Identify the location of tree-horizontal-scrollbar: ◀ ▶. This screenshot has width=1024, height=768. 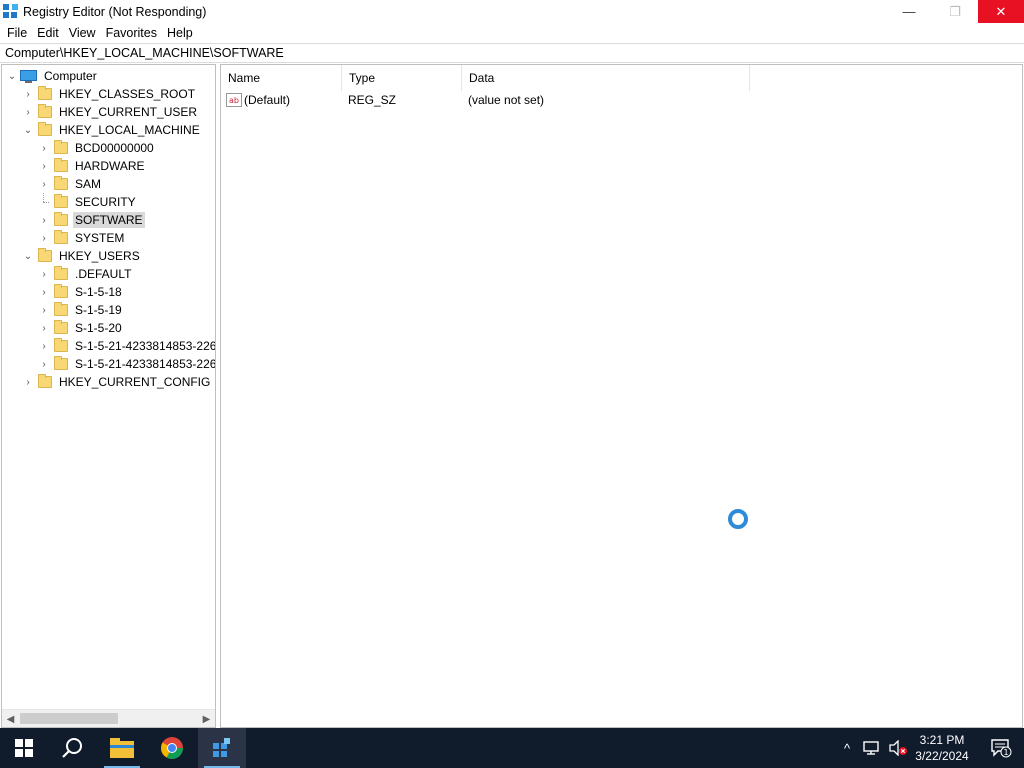
(108, 718).